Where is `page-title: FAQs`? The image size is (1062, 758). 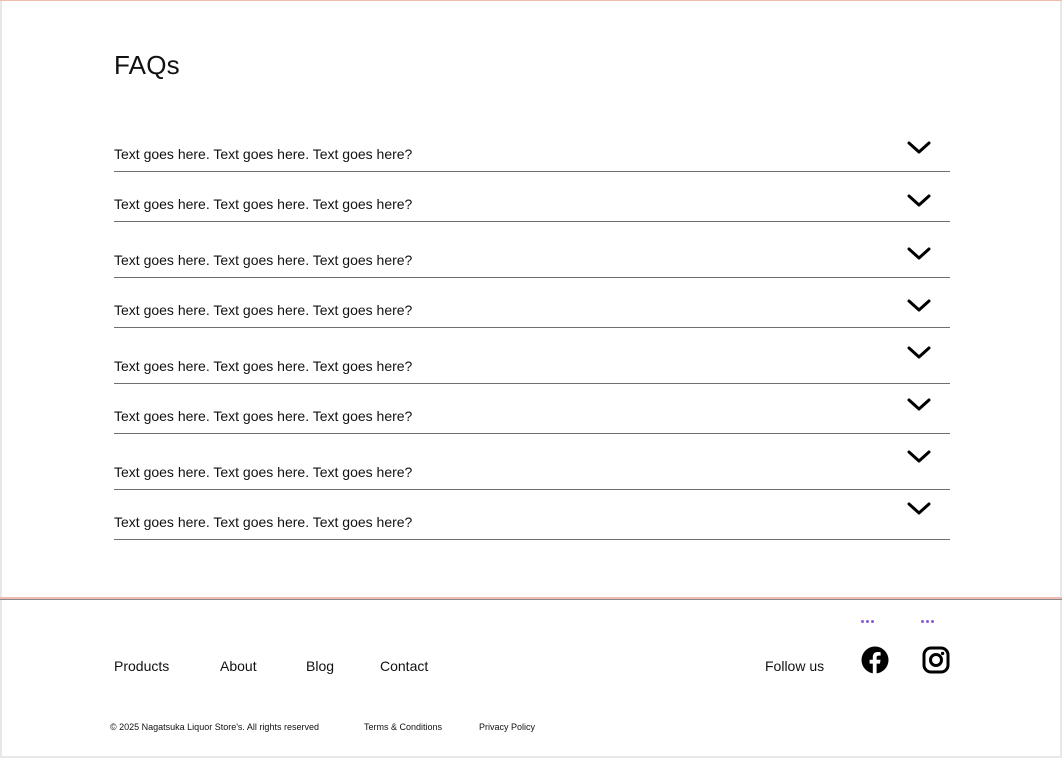 page-title: FAQs is located at coordinates (147, 65).